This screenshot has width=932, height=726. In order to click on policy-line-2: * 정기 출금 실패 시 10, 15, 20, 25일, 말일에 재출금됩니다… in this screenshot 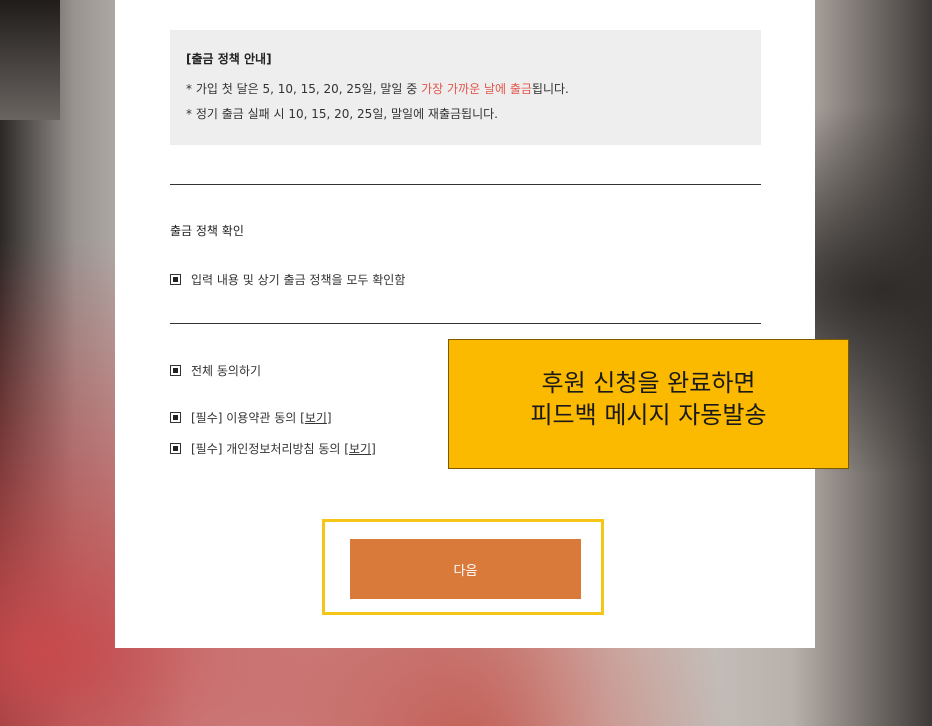, I will do `click(342, 114)`.